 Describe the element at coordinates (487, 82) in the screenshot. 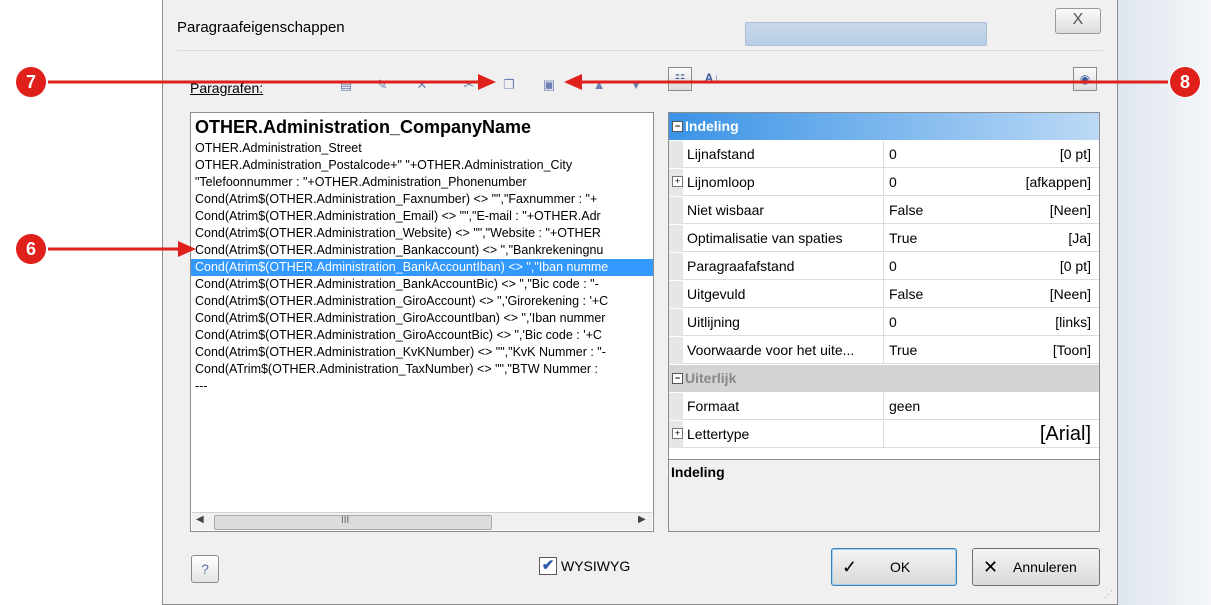

I see `arrow-7-head` at that location.